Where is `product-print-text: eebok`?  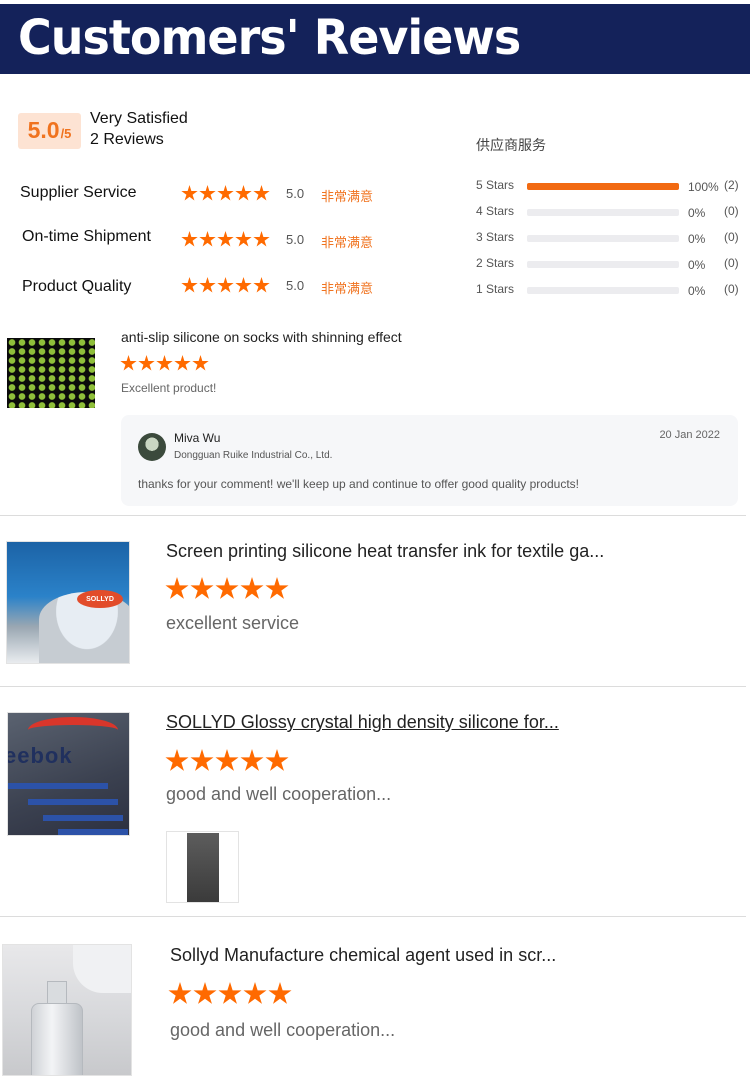 product-print-text: eebok is located at coordinates (40, 755).